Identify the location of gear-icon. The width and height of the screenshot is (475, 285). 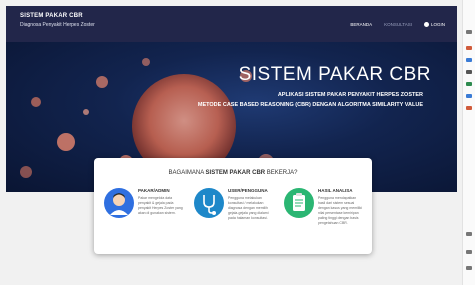
(469, 268).